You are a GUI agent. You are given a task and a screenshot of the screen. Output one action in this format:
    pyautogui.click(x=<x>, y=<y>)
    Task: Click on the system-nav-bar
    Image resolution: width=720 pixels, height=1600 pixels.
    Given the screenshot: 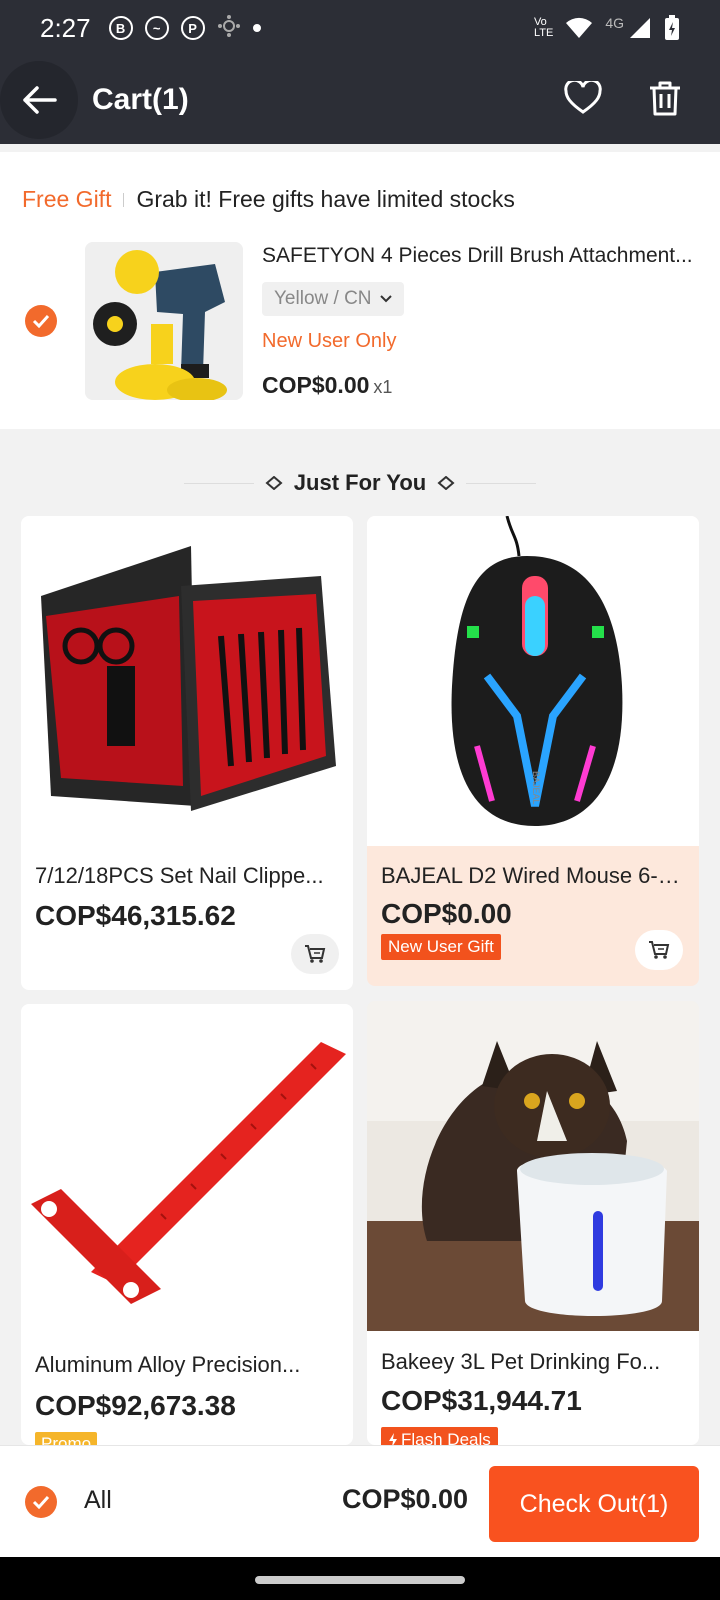 What is the action you would take?
    pyautogui.click(x=360, y=1578)
    